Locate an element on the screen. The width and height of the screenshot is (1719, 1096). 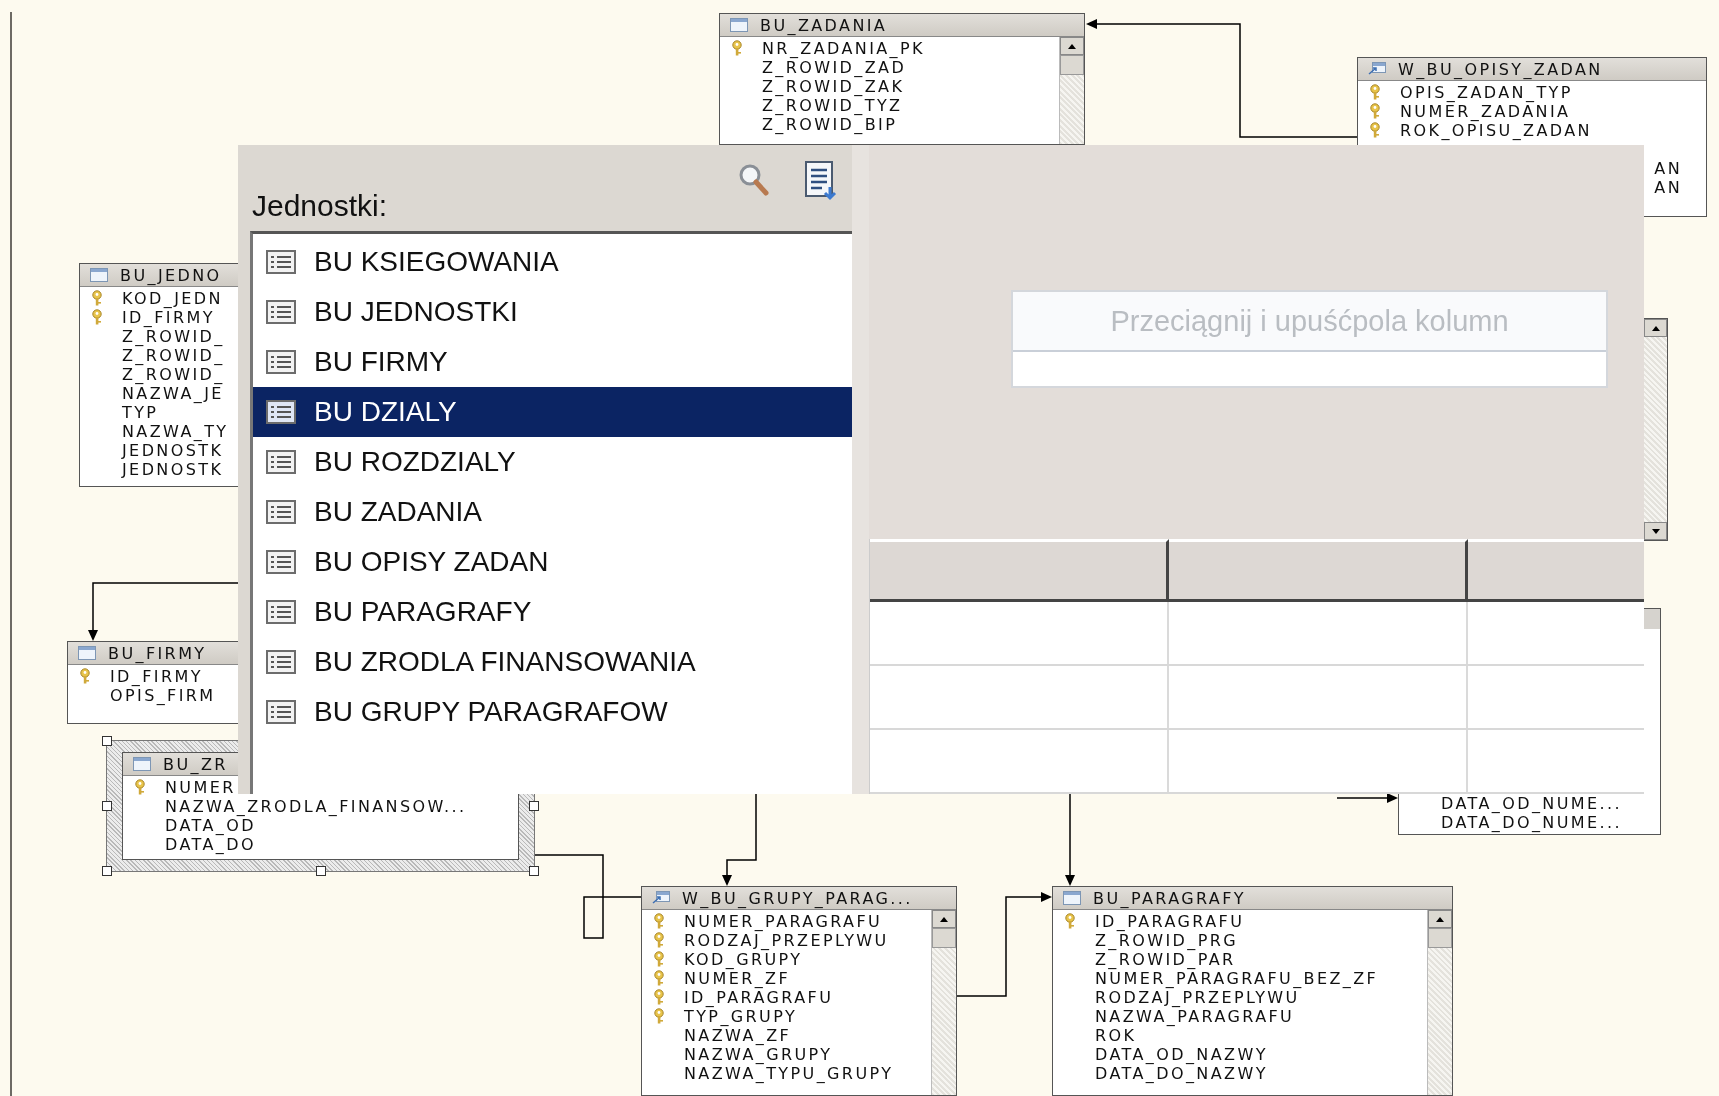
column-name: KOD_GRUPY is located at coordinates (743, 959).